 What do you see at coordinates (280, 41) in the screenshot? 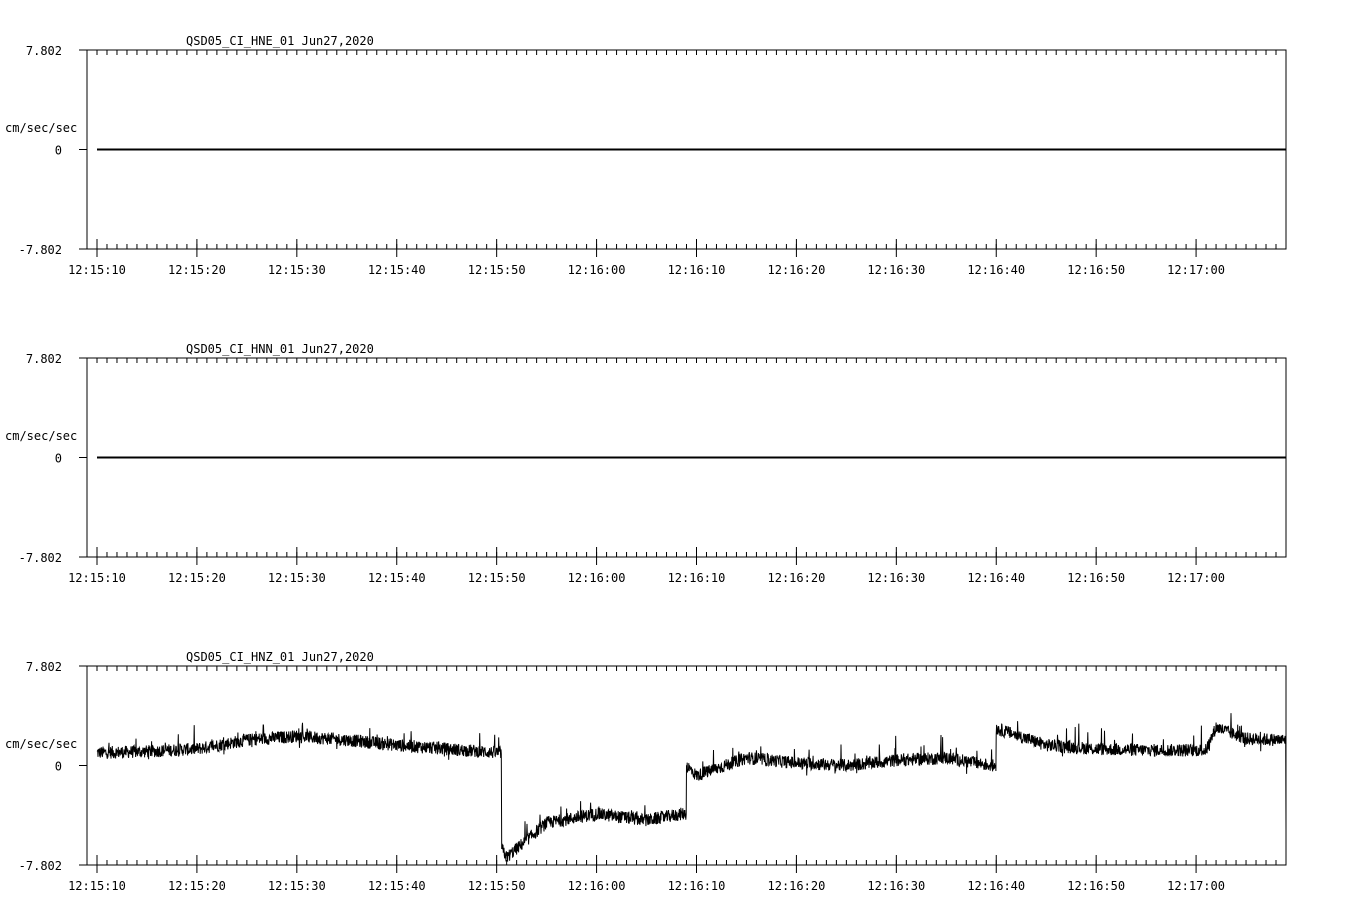
I see `panel-title: QSD05_CI_HNE_01 Jun27,2020` at bounding box center [280, 41].